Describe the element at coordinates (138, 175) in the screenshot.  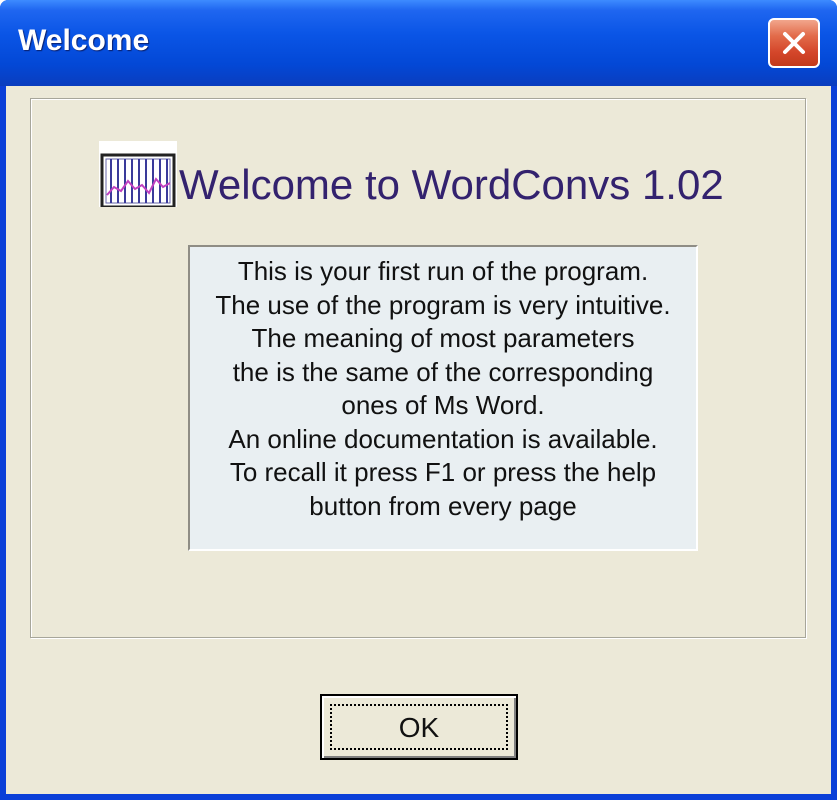
I see `app-chart-icon` at that location.